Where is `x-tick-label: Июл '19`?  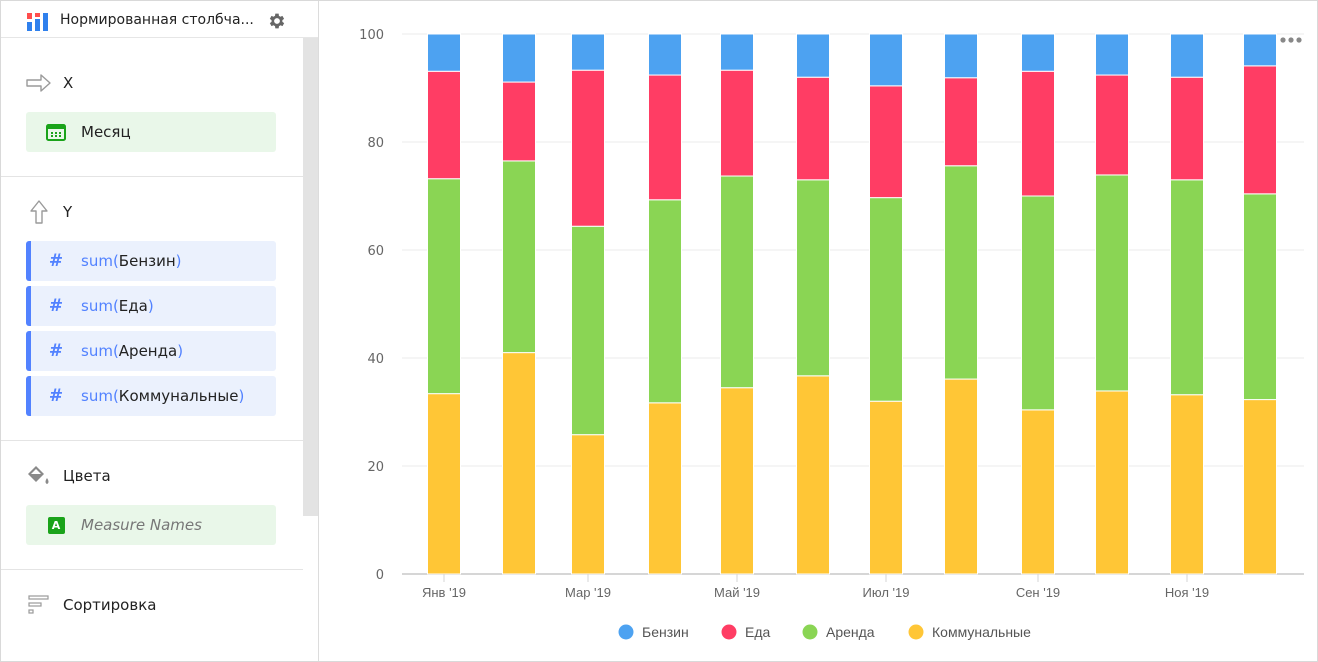
x-tick-label: Июл '19 is located at coordinates (886, 592).